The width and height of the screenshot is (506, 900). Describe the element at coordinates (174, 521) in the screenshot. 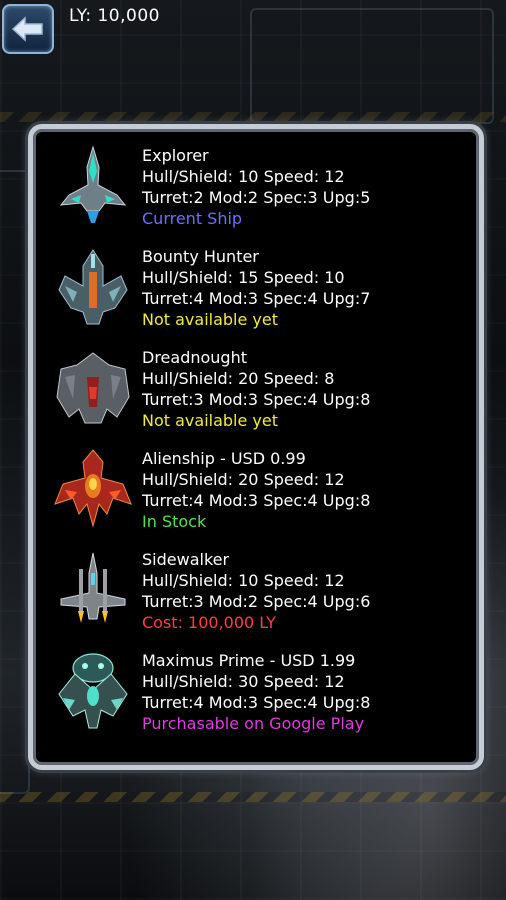

I see `ship-status: In Stock` at that location.